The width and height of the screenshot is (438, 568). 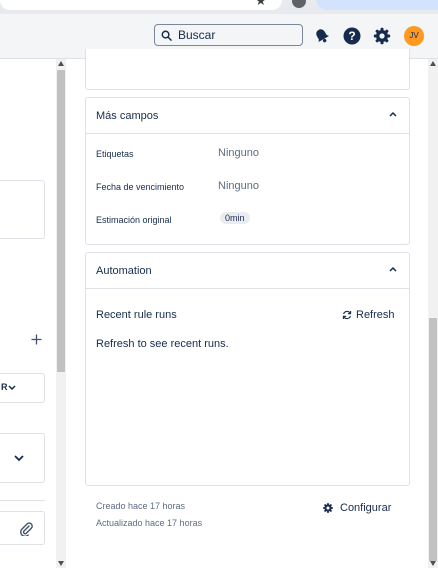 I want to click on refresh-label: Refresh, so click(x=375, y=315).